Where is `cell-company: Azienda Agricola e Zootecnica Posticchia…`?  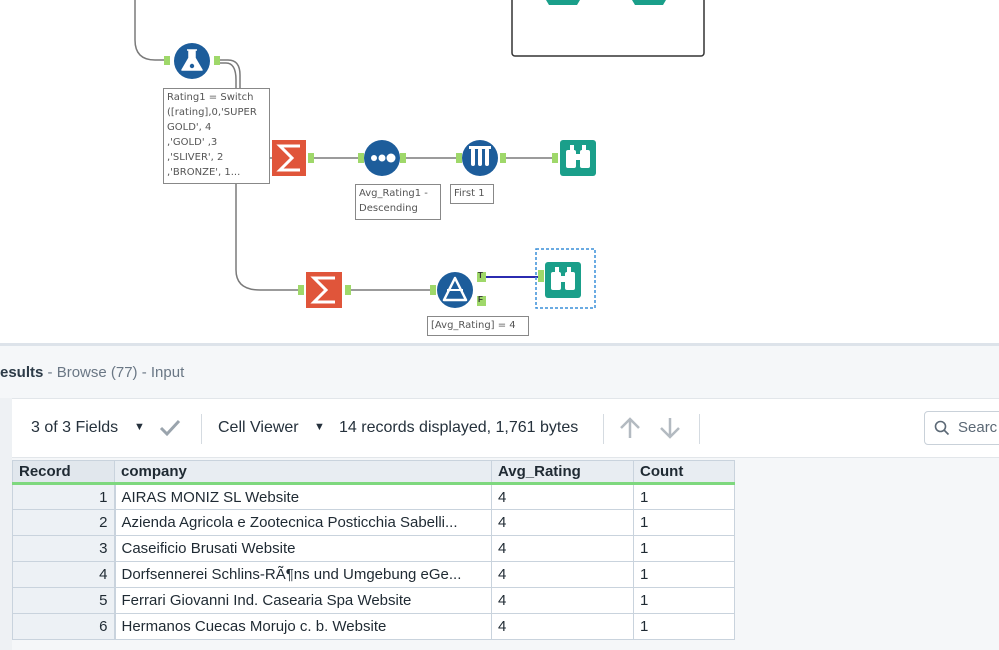
cell-company: Azienda Agricola e Zootecnica Posticchia… is located at coordinates (303, 522).